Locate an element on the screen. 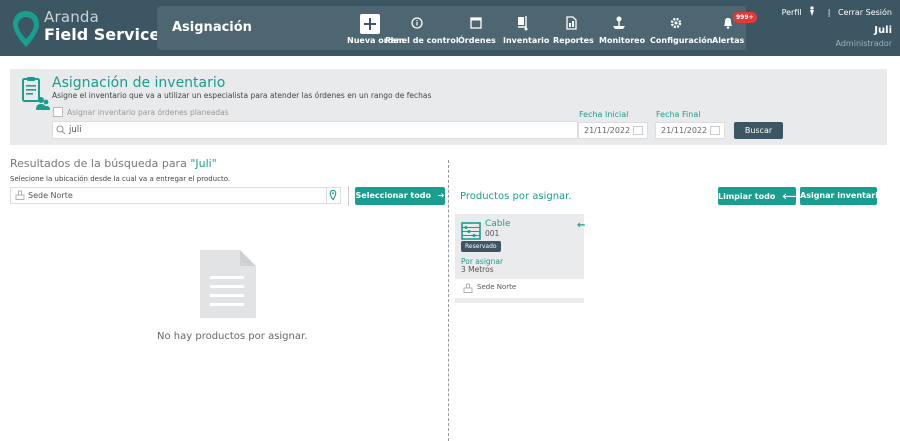  end-date-input: 21/11/2022 is located at coordinates (690, 130).